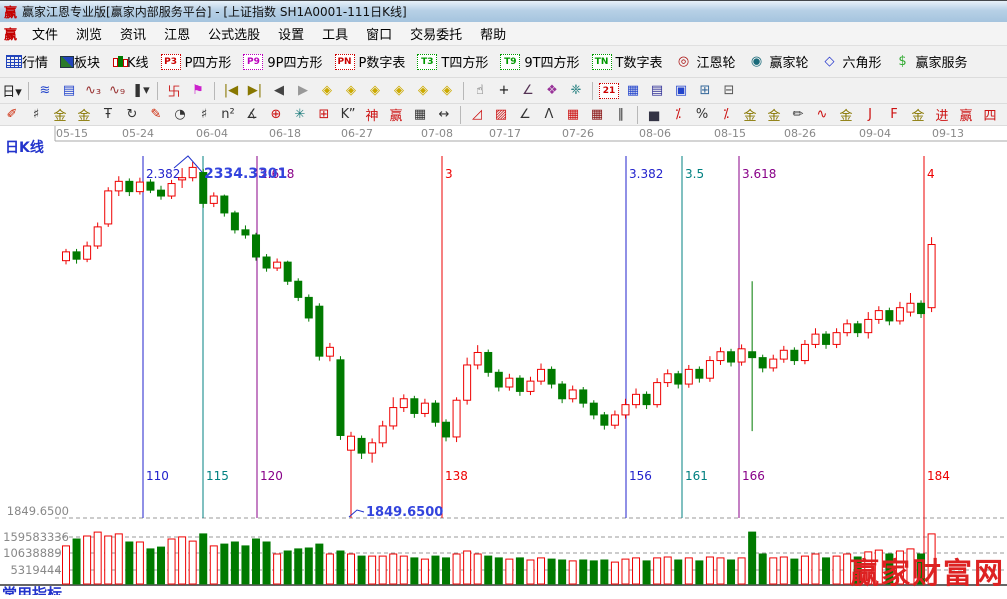  I want to click on 9p-square-button: P9 9P四方形, so click(282, 61).